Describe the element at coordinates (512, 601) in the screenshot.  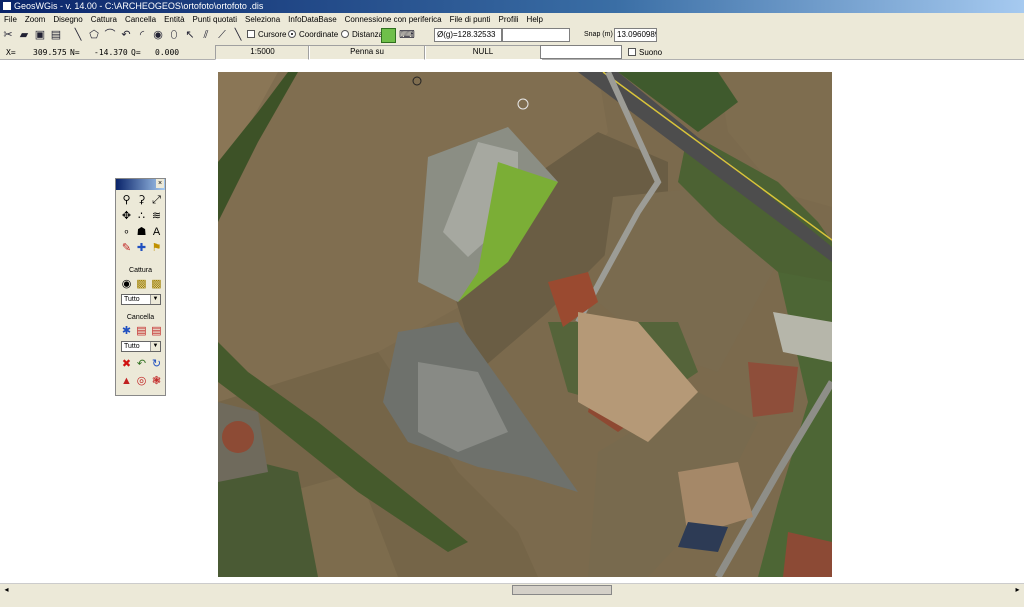
I see `bottom-strip` at that location.